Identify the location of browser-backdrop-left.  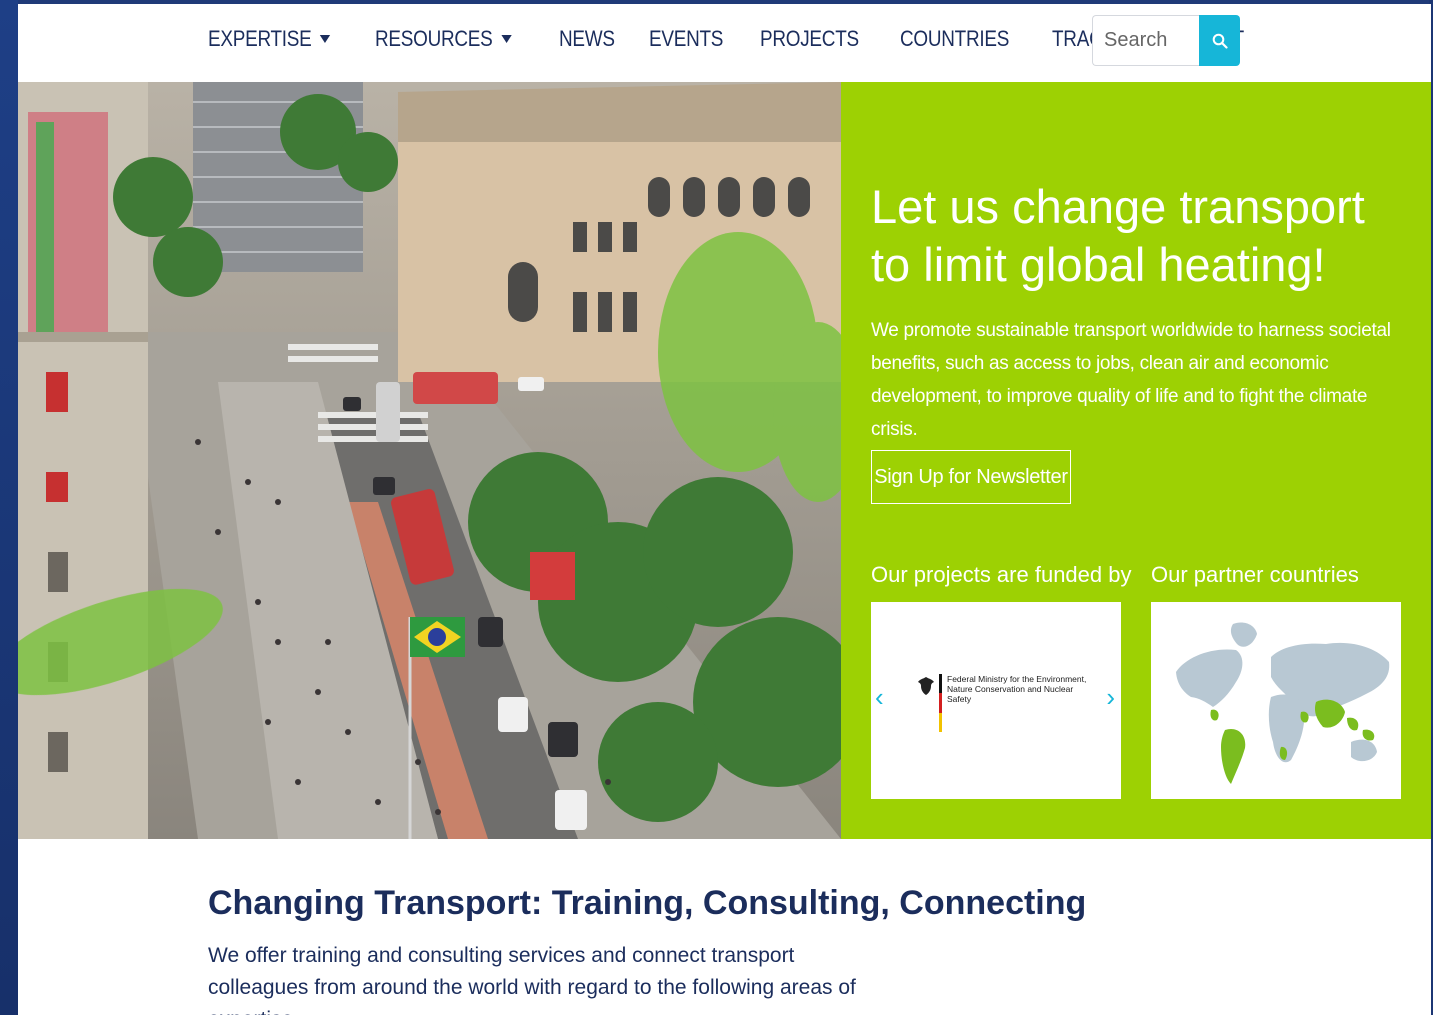
(9, 507).